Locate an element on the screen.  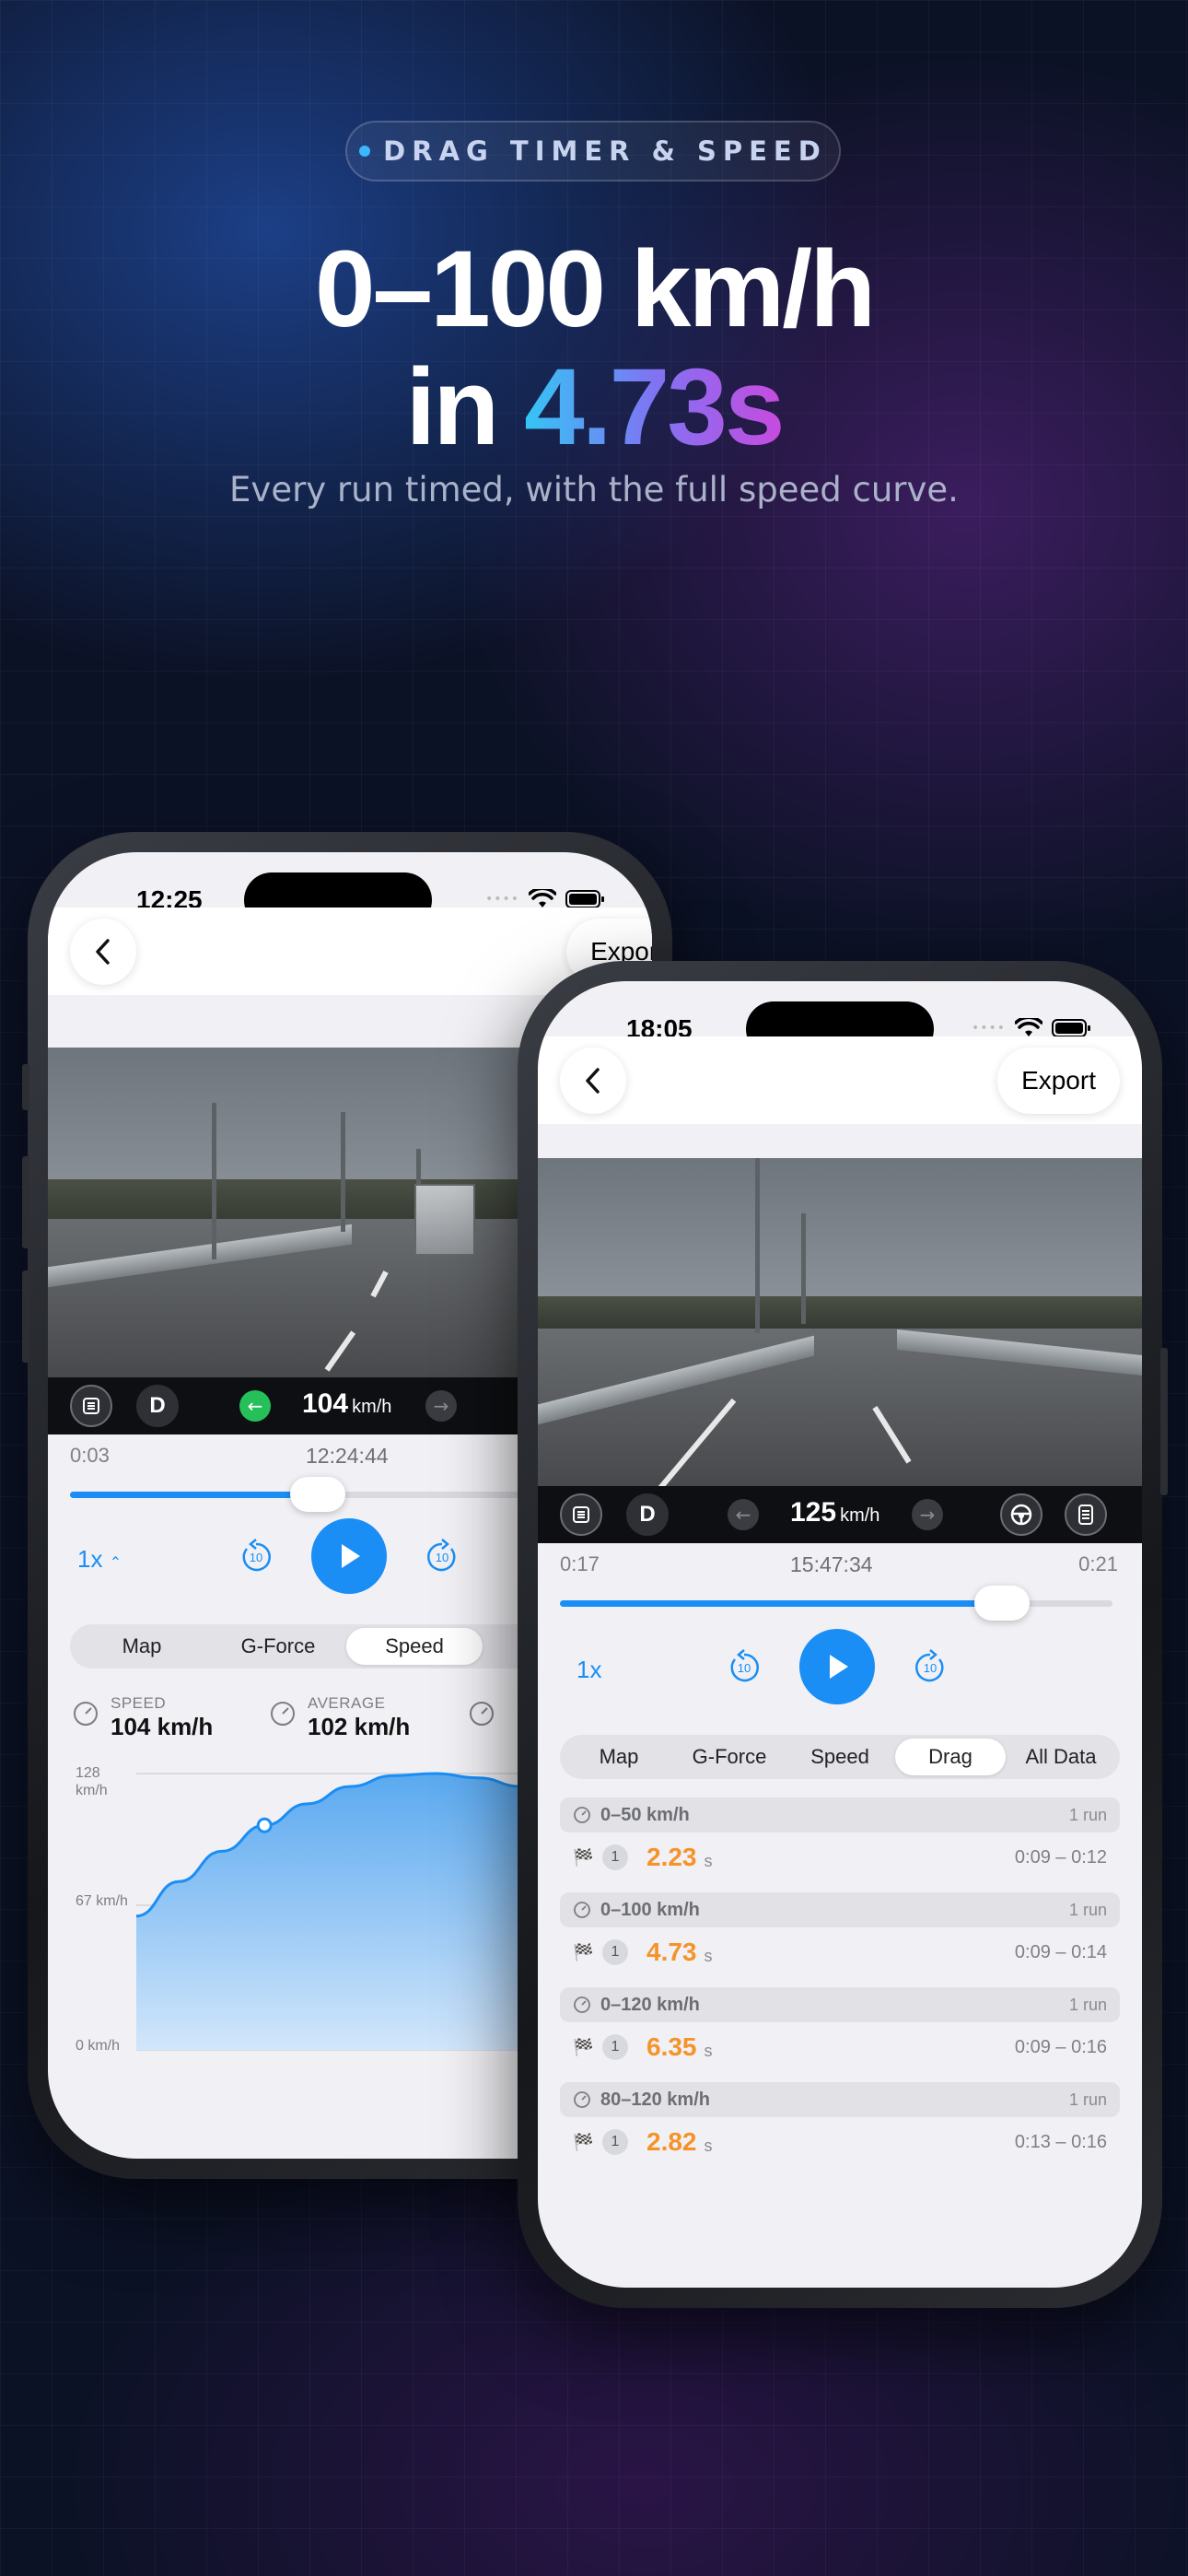
nav-bar: Export is located at coordinates (840, 1080).